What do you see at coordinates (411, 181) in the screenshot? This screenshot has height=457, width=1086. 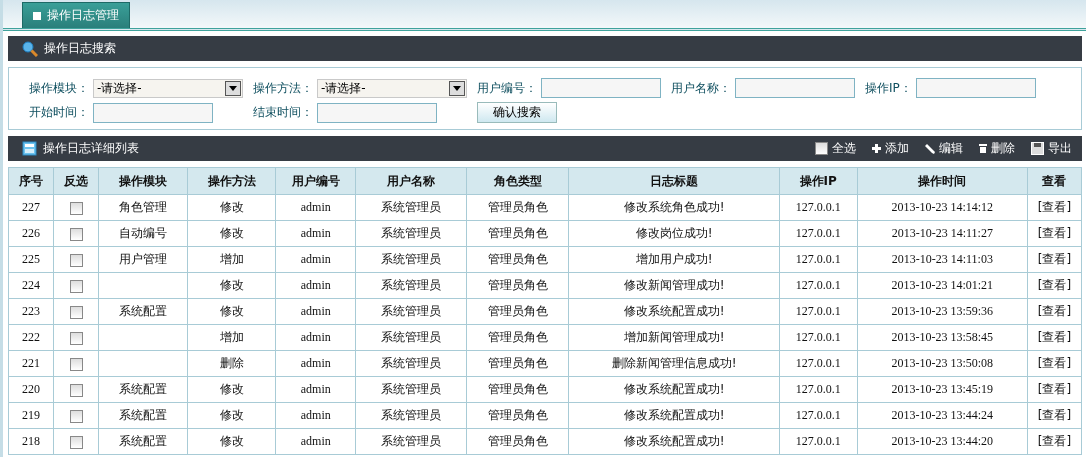 I see `column-header: 用户名称` at bounding box center [411, 181].